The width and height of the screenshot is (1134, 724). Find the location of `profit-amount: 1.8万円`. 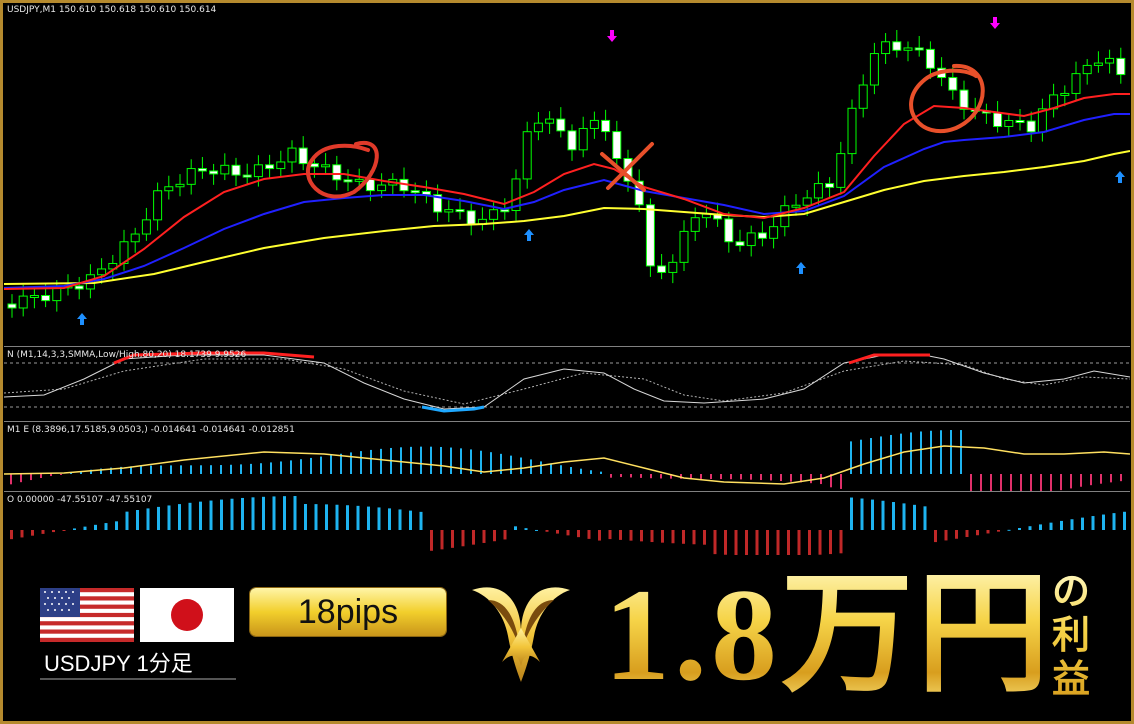

profit-amount: 1.8万円 is located at coordinates (828, 634).